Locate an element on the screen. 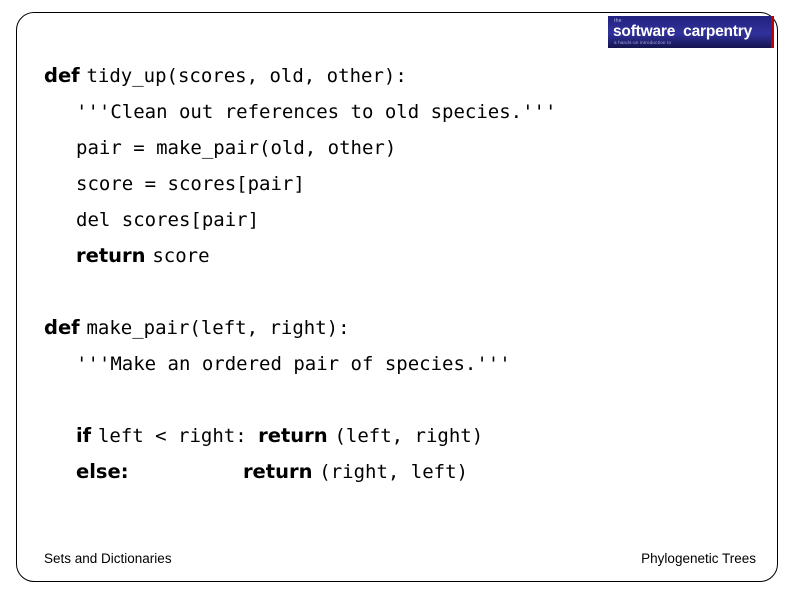 This screenshot has width=794, height=595. code-text: (right, left) is located at coordinates (393, 472).